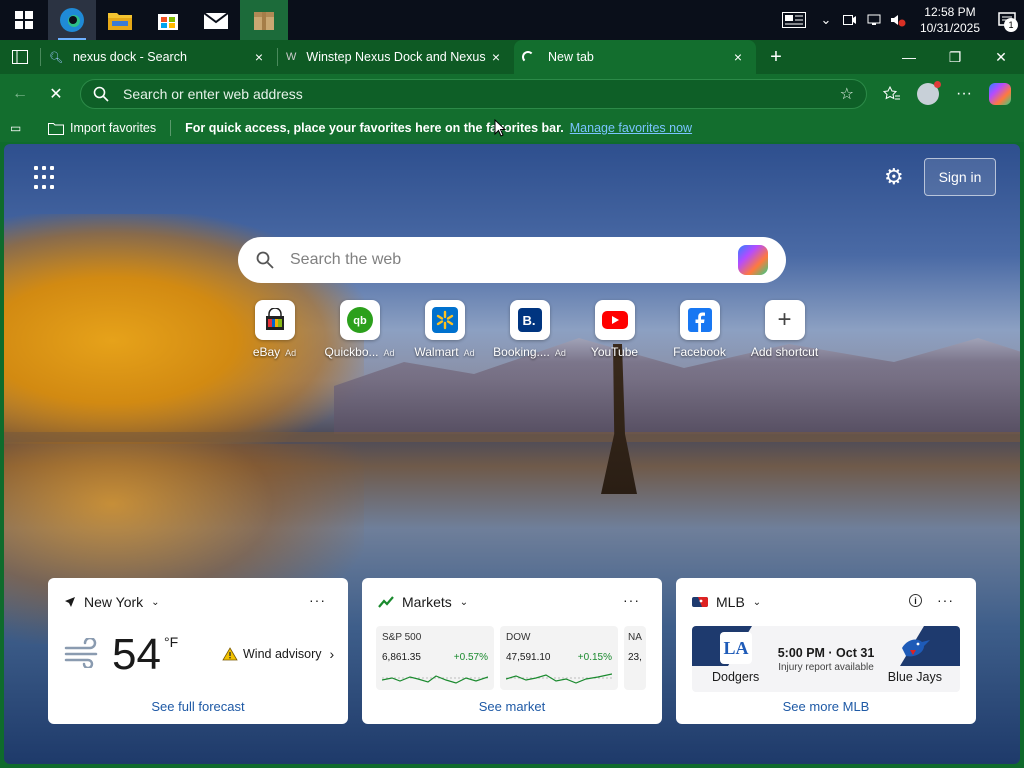 The width and height of the screenshot is (1024, 768). Describe the element at coordinates (198, 706) in the screenshot. I see `see-full-forecast-link: See full forecast` at that location.